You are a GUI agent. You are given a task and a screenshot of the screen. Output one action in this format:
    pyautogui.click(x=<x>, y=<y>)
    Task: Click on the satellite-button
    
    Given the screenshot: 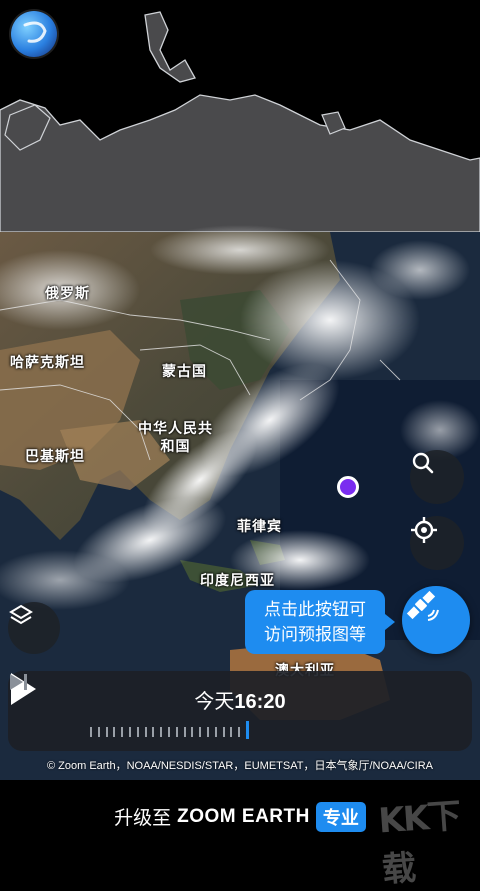 What is the action you would take?
    pyautogui.click(x=436, y=620)
    